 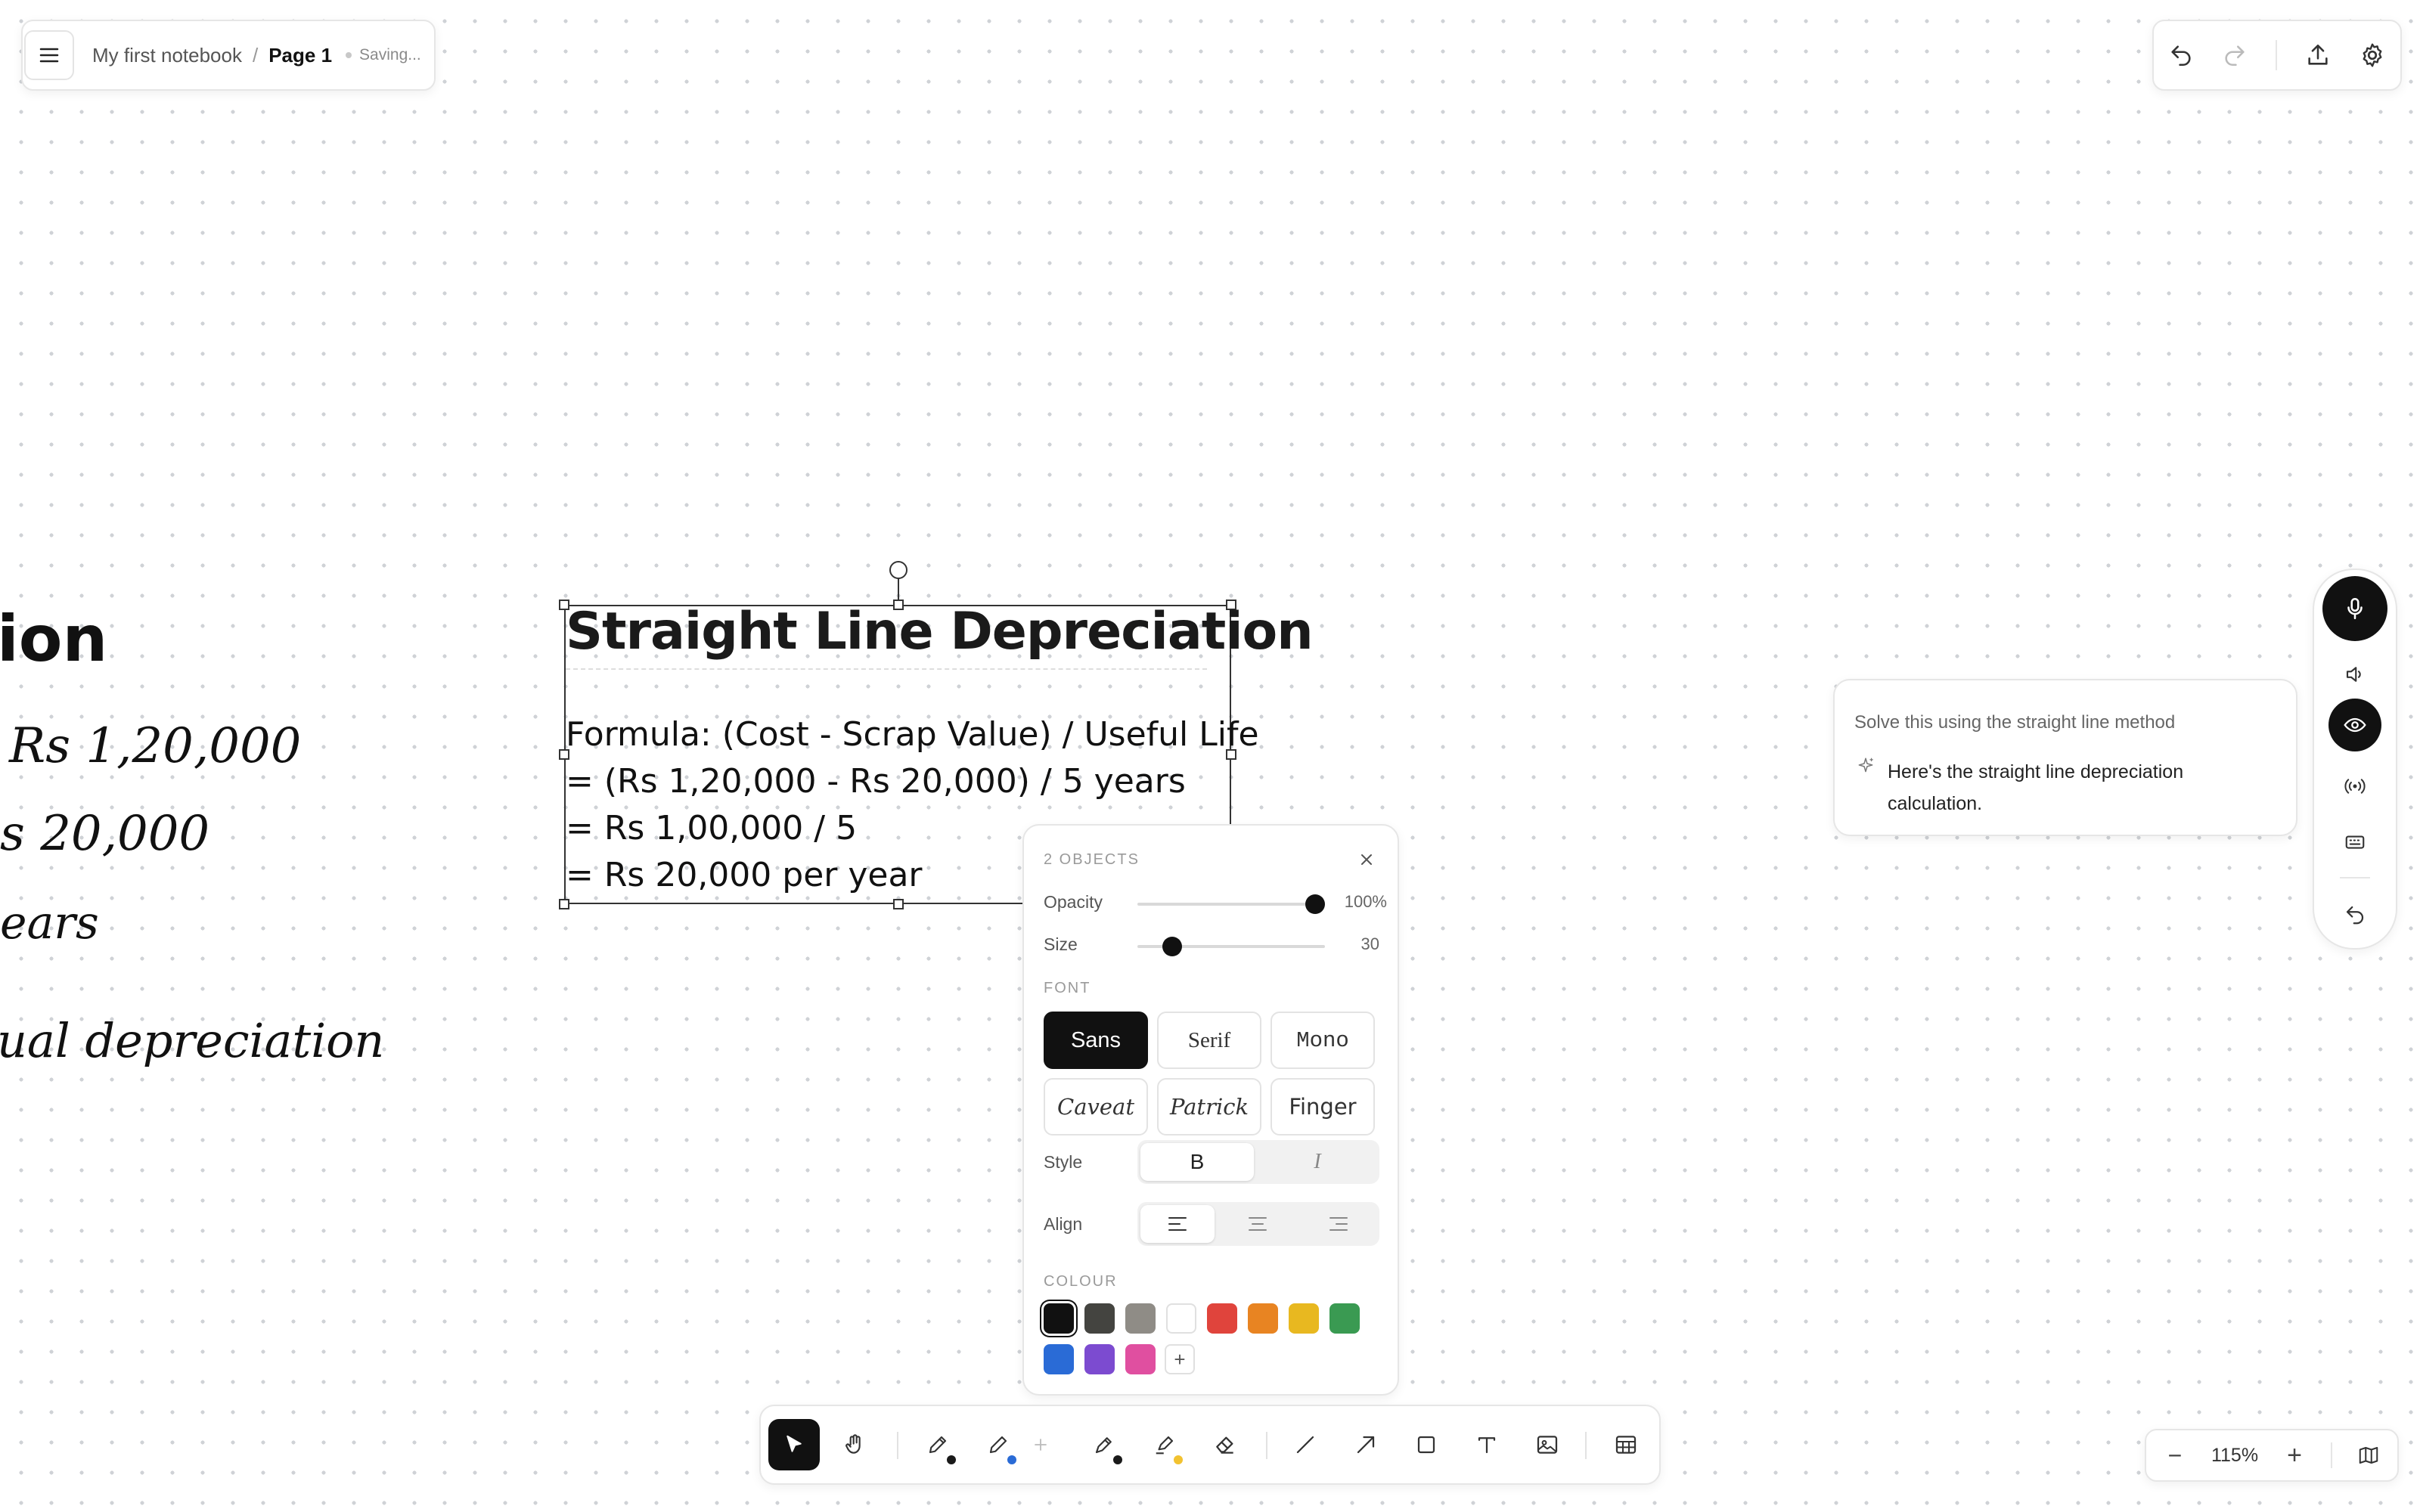 I want to click on speaker-button, so click(x=2355, y=674).